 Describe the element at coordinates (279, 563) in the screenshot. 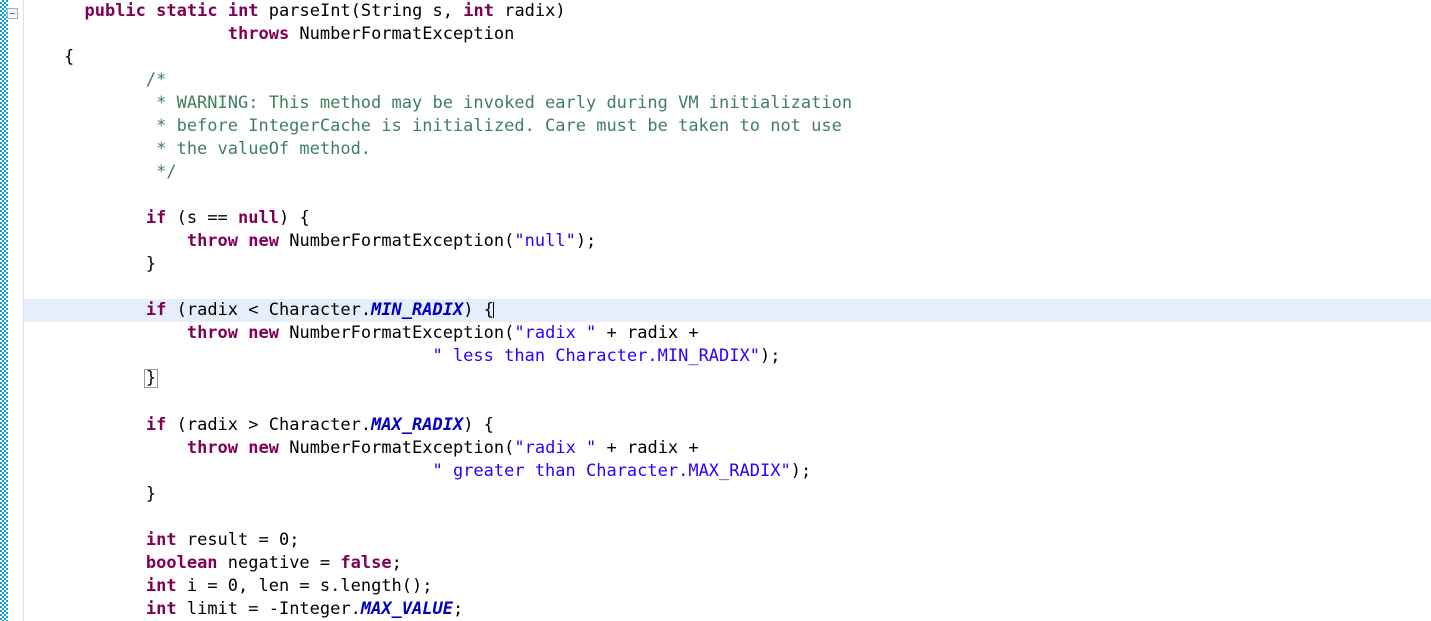

I see `code-token-plain: negative =` at that location.